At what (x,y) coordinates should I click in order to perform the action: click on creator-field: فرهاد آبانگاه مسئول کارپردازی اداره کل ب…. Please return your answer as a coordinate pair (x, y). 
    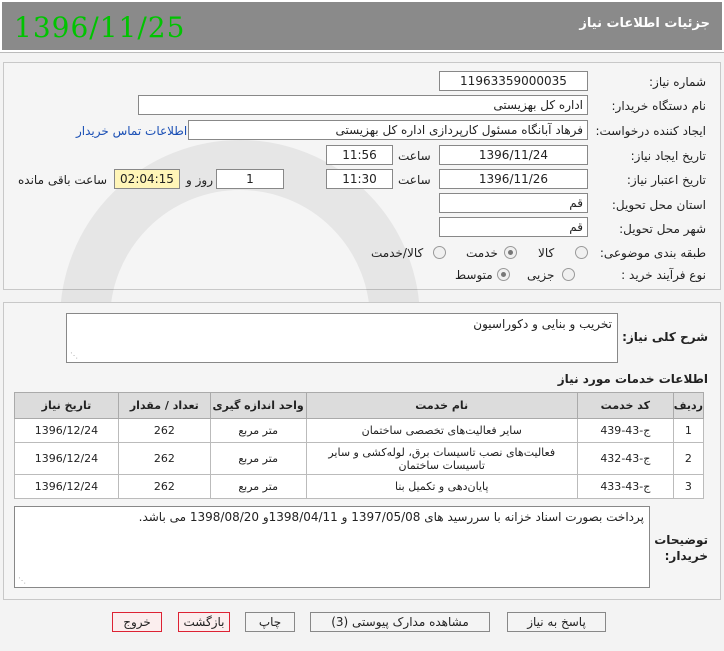
    Looking at the image, I should click on (388, 130).